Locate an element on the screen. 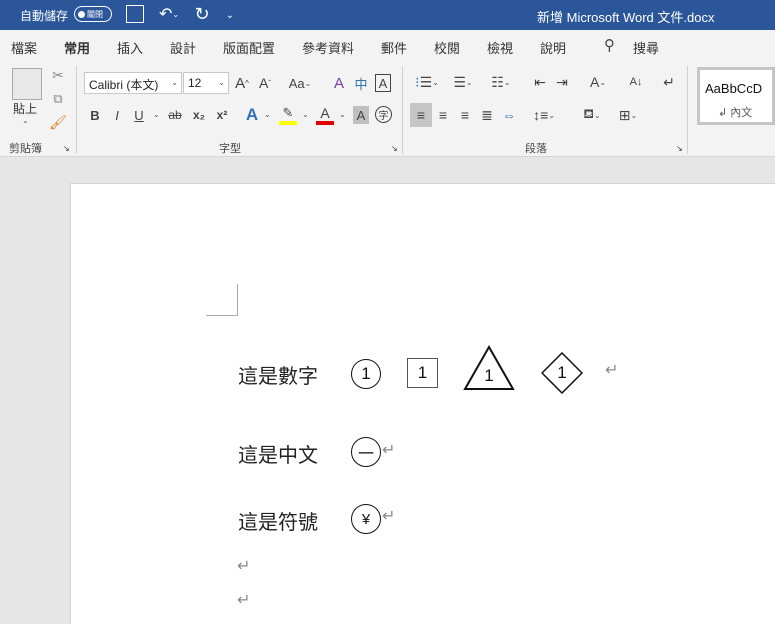 This screenshot has width=775, height=624. bullets-icon: ⁝ ☰ ⌄ is located at coordinates (427, 82).